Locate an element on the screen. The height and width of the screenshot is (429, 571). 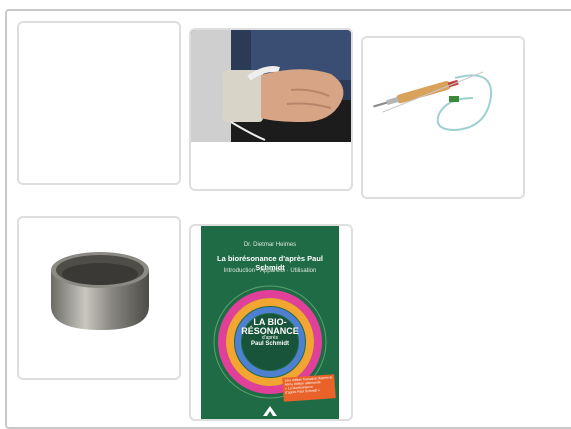
book-subtitle: Introduction · Appareils · Utilisation is located at coordinates (270, 271).